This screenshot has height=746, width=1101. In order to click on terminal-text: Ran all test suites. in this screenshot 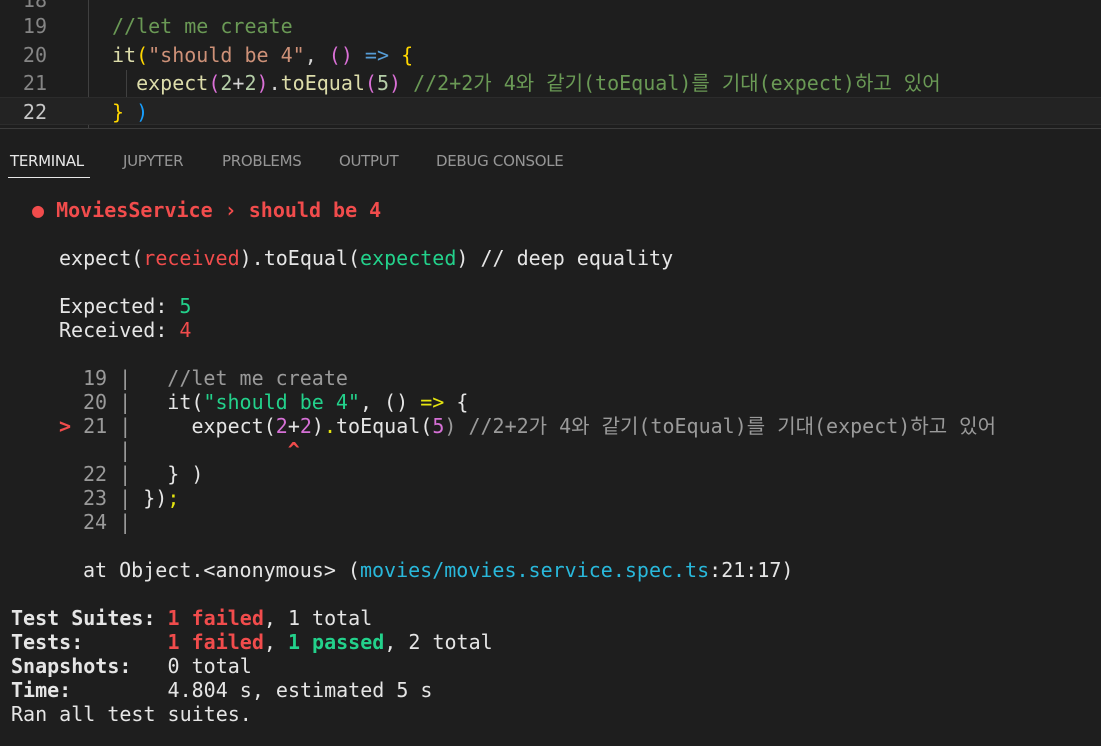, I will do `click(131, 714)`.